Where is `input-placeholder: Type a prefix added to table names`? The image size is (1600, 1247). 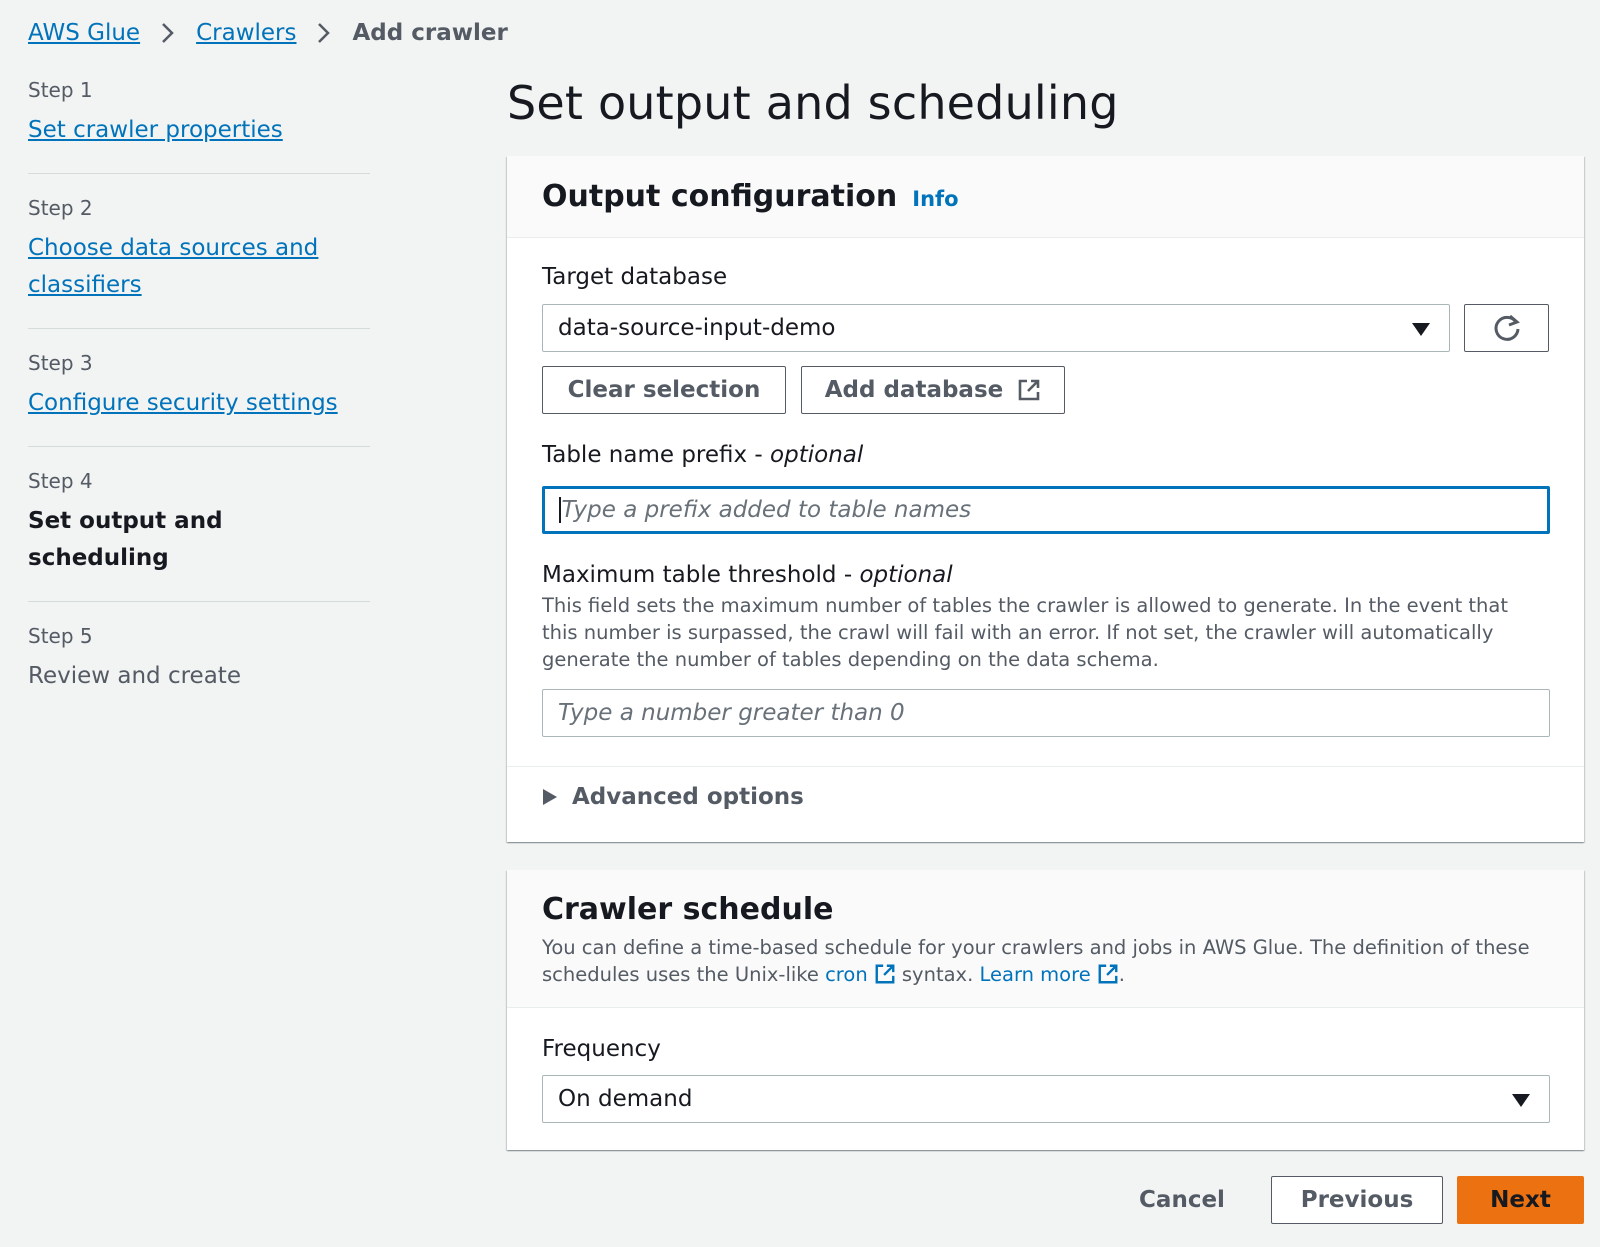
input-placeholder: Type a prefix added to table names is located at coordinates (766, 510).